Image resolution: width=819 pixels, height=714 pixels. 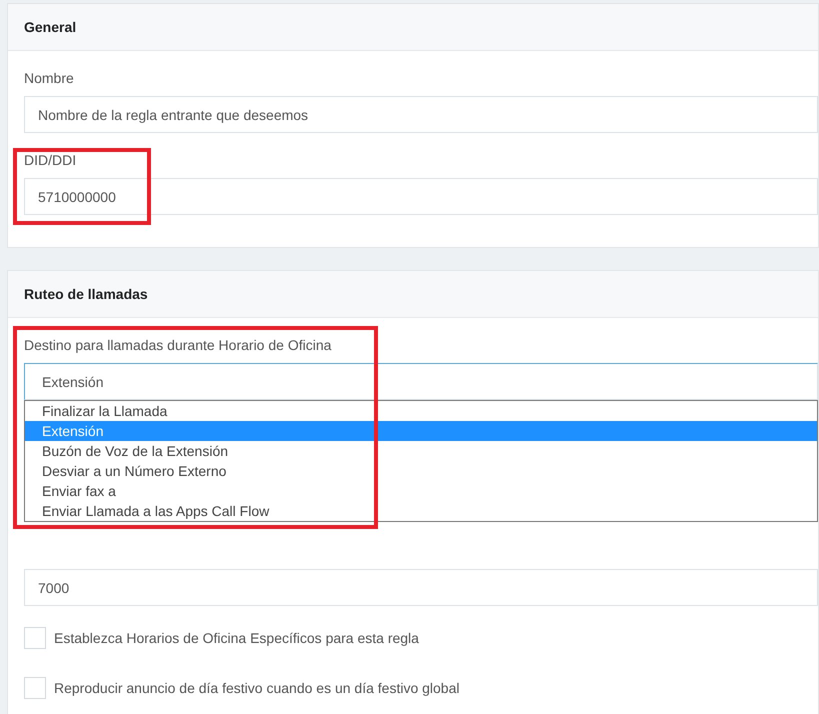 I want to click on input-field: 5710000000, so click(x=421, y=196).